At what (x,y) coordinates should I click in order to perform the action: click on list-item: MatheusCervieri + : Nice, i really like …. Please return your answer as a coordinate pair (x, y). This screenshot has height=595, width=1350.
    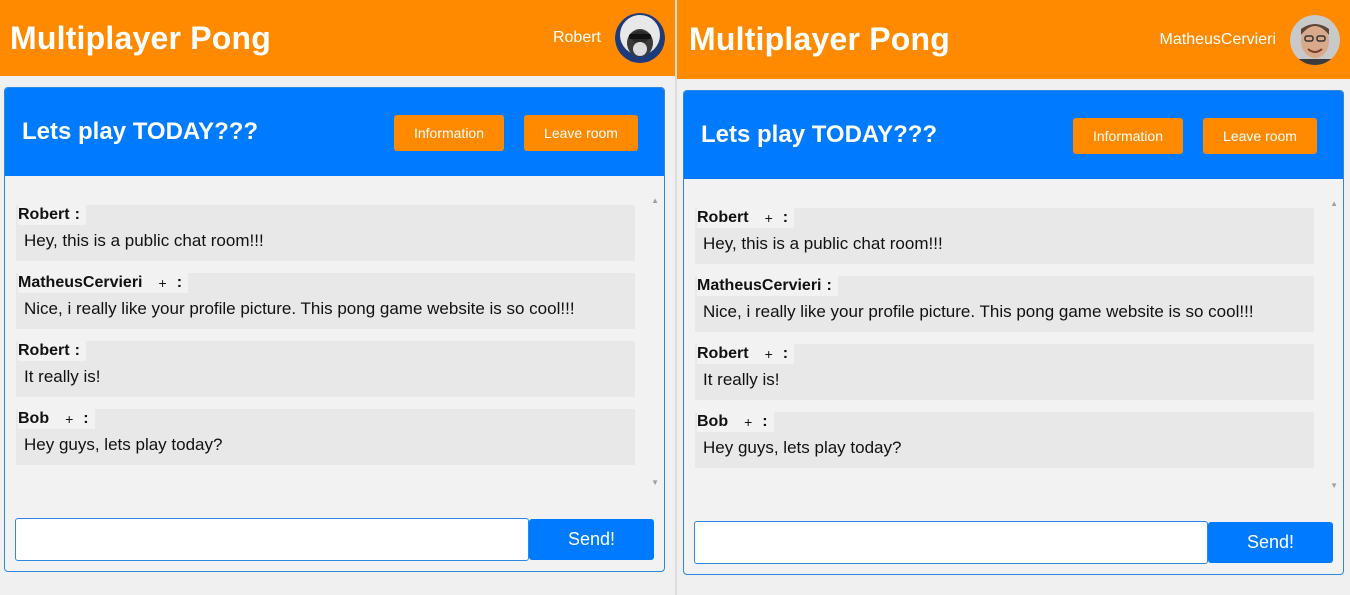
    Looking at the image, I should click on (325, 301).